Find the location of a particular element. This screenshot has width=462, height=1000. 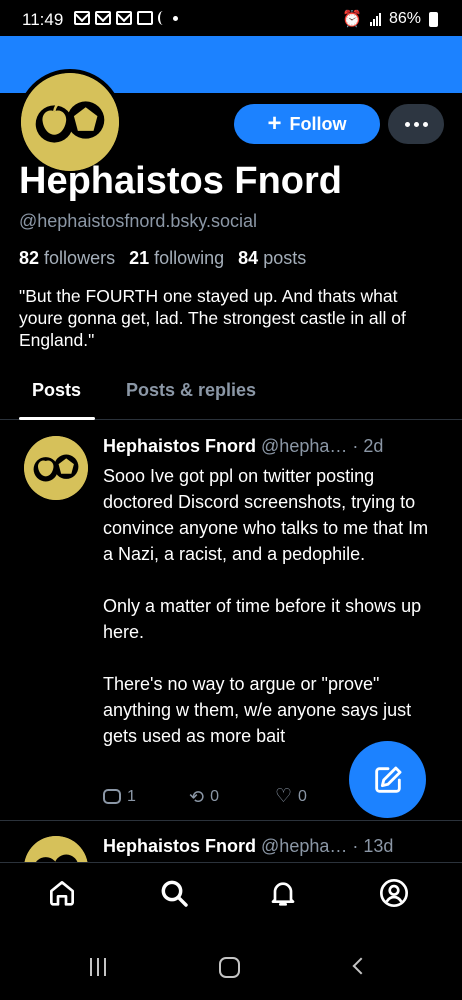

nav-search is located at coordinates (174, 893).